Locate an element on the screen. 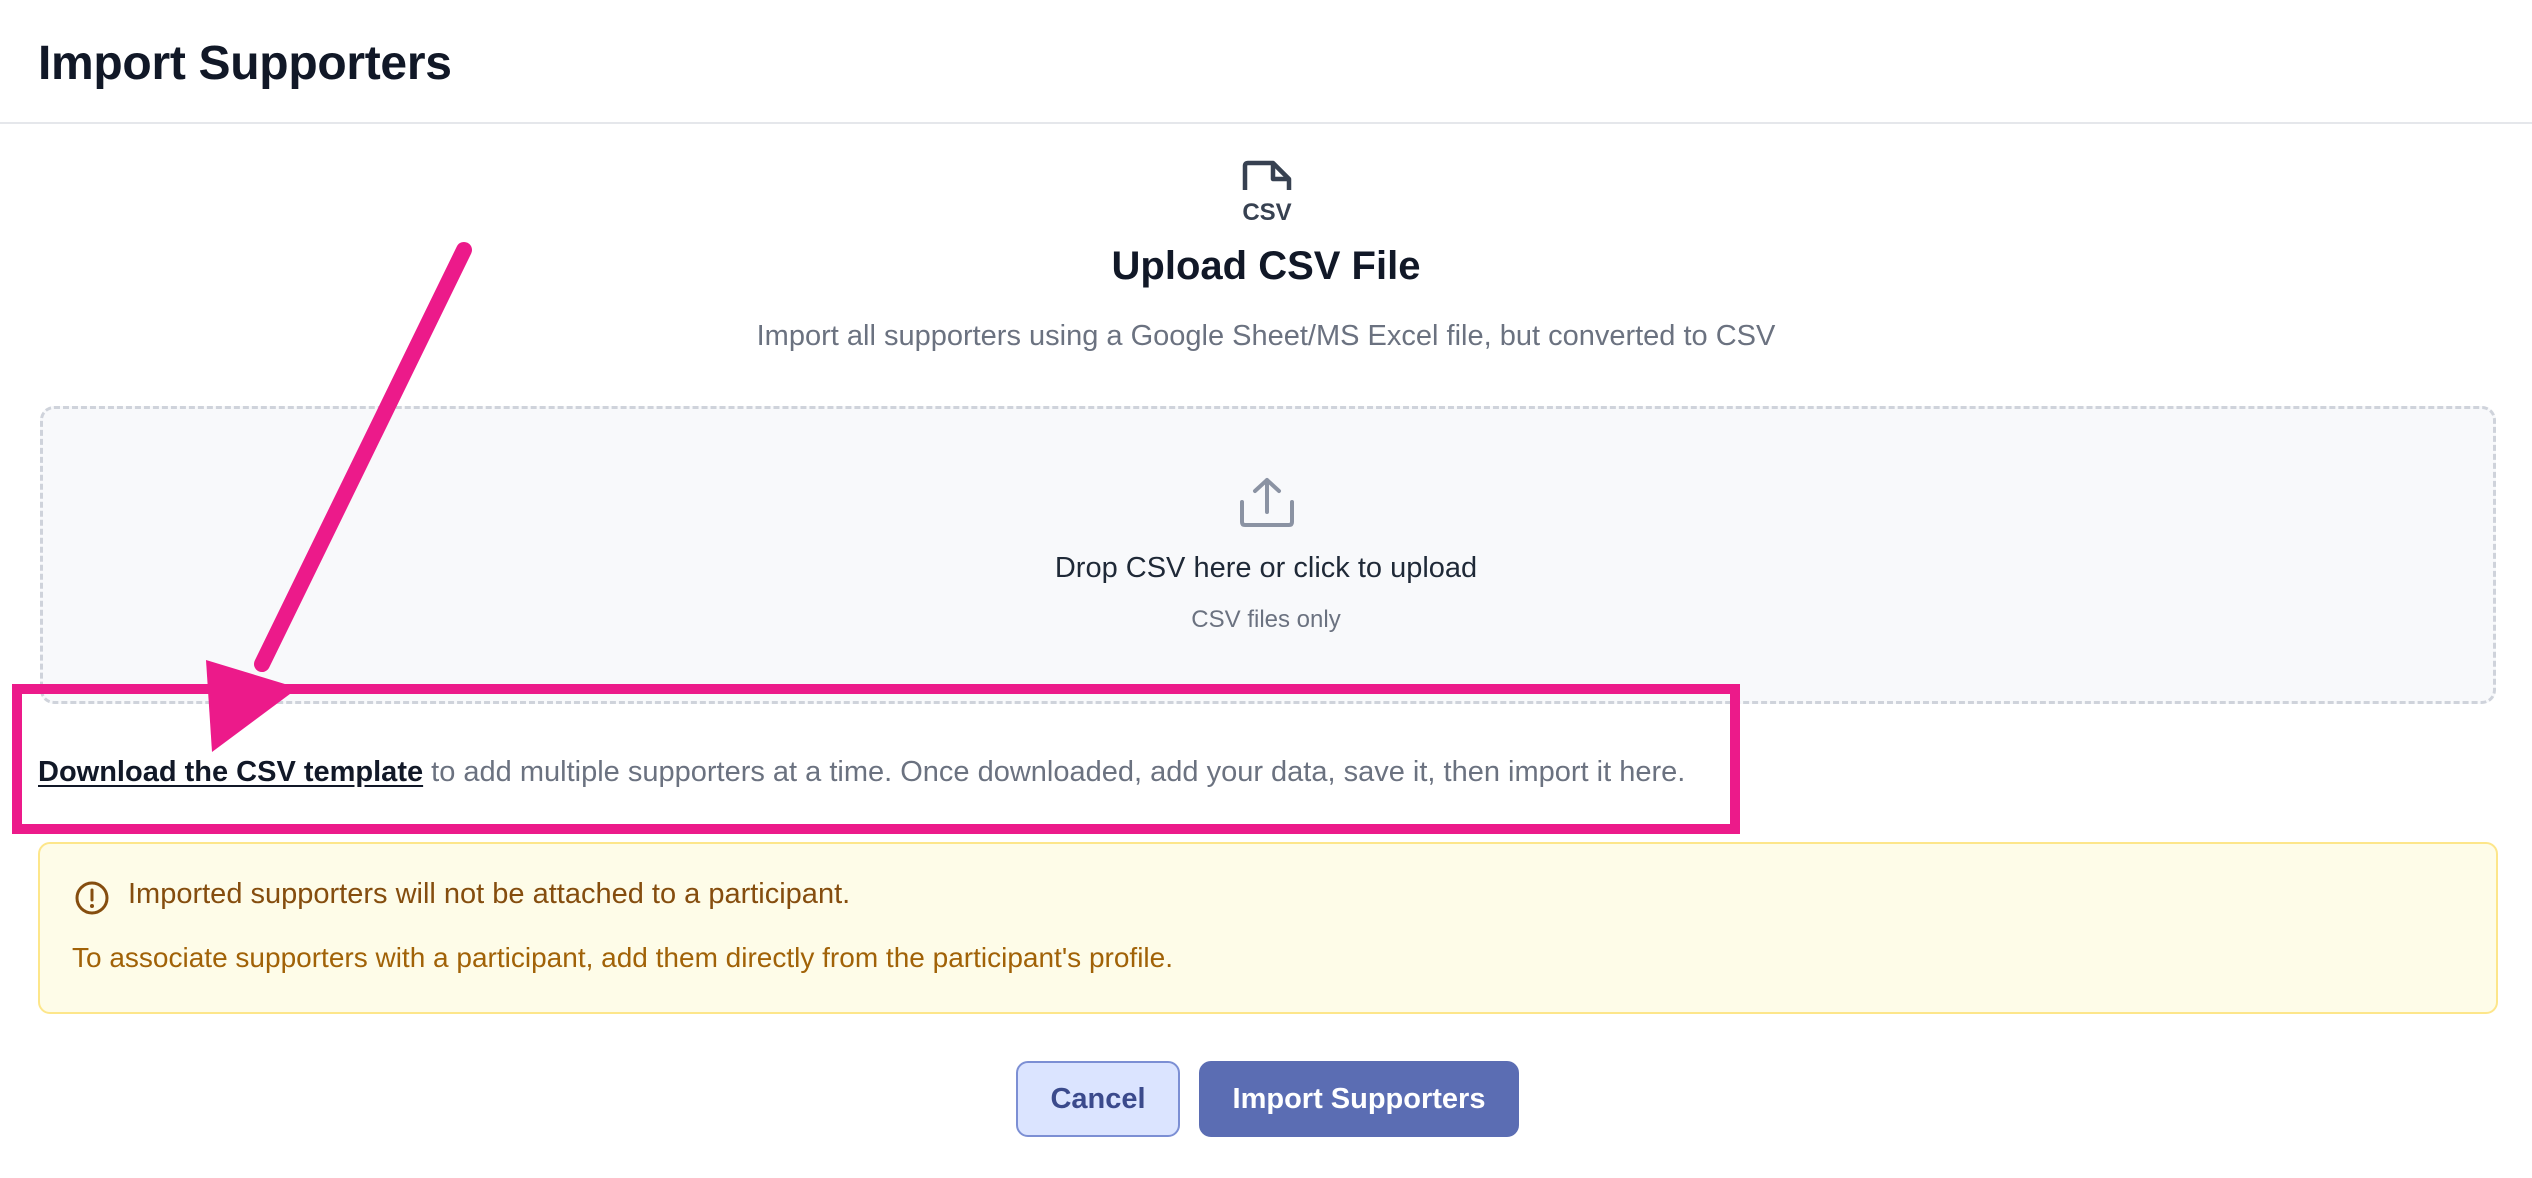 The width and height of the screenshot is (2532, 1178). page-title: Import Supporters is located at coordinates (245, 63).